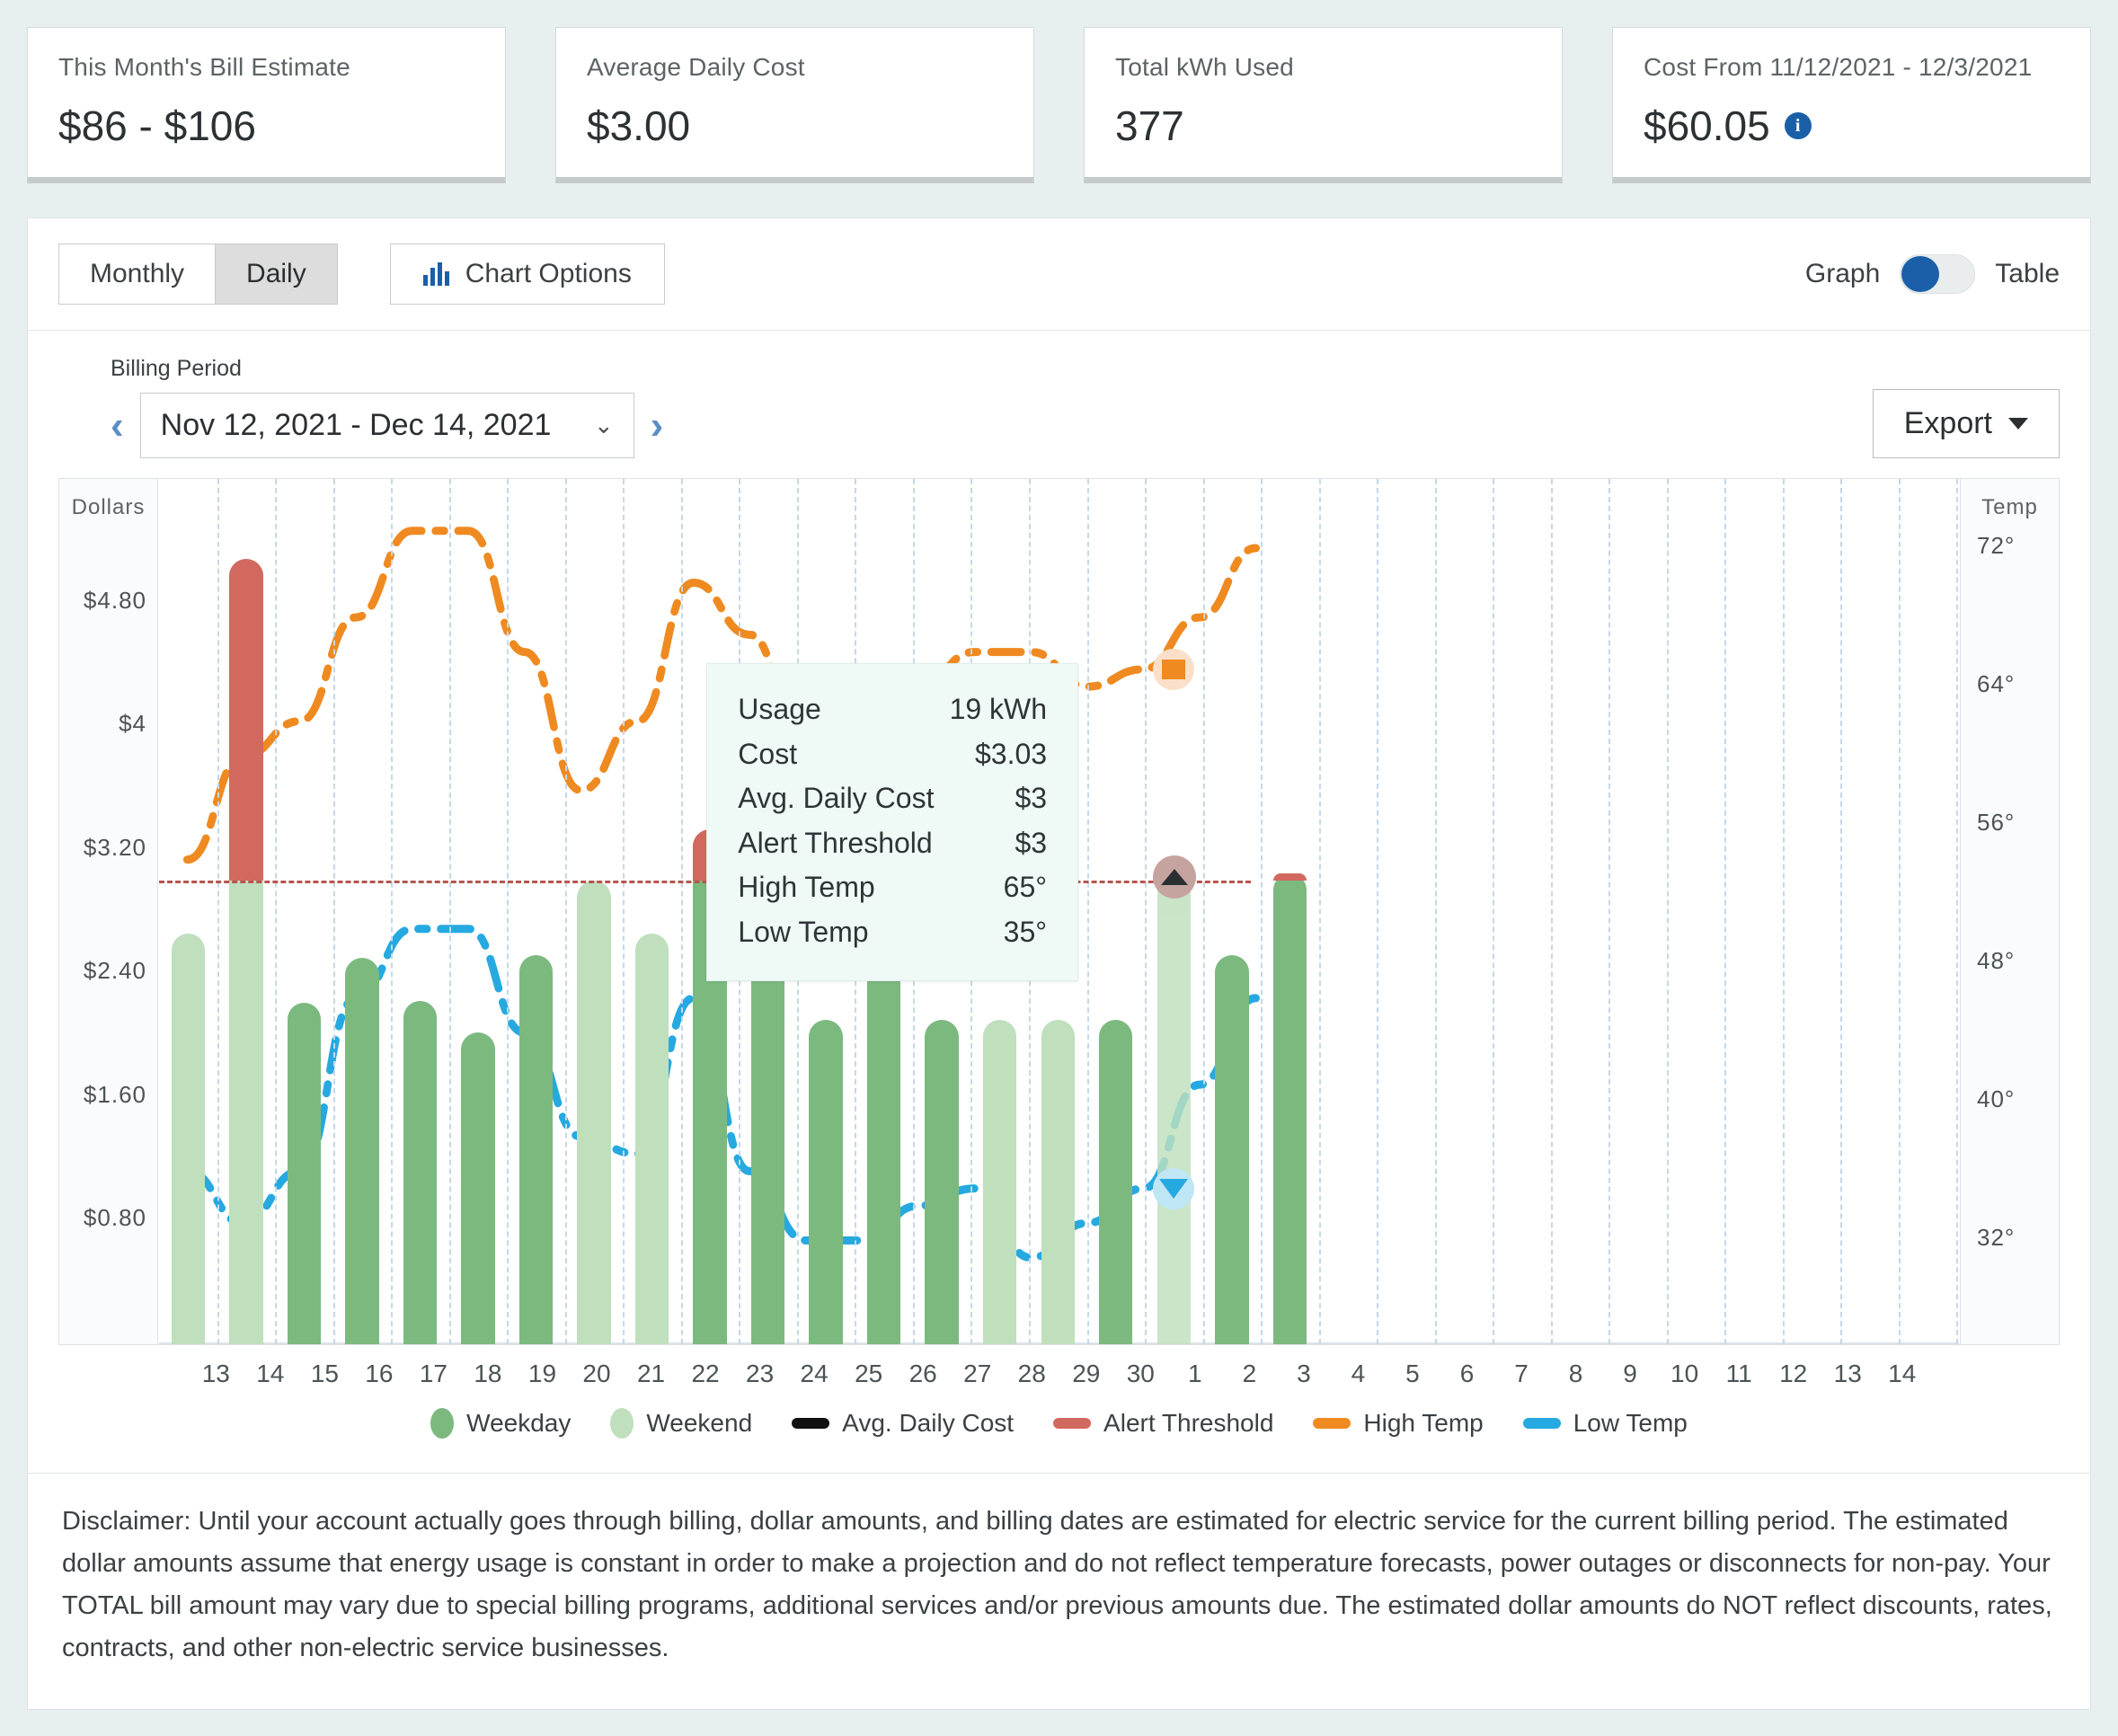 This screenshot has width=2118, height=1736. What do you see at coordinates (1149, 125) in the screenshot?
I see `card-value-text: 377` at bounding box center [1149, 125].